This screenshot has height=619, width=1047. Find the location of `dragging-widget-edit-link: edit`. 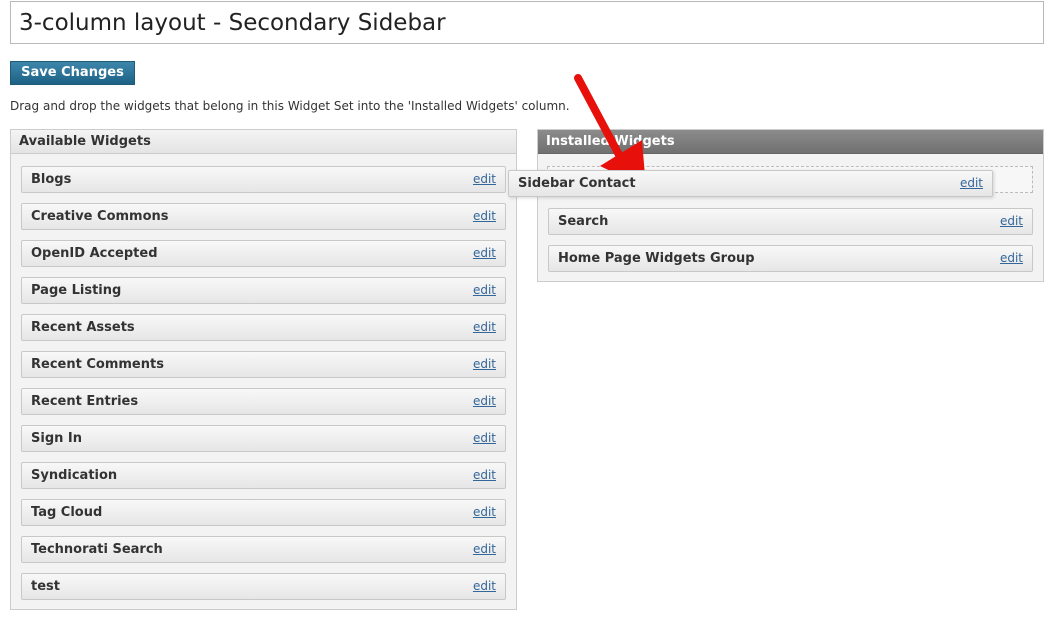

dragging-widget-edit-link: edit is located at coordinates (971, 183).